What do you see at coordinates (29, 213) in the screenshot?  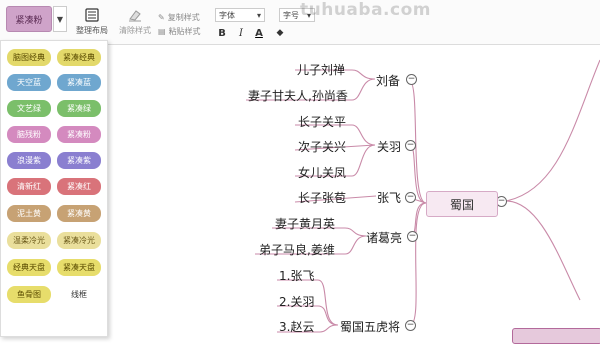 I see `theme-option: 泥土黄` at bounding box center [29, 213].